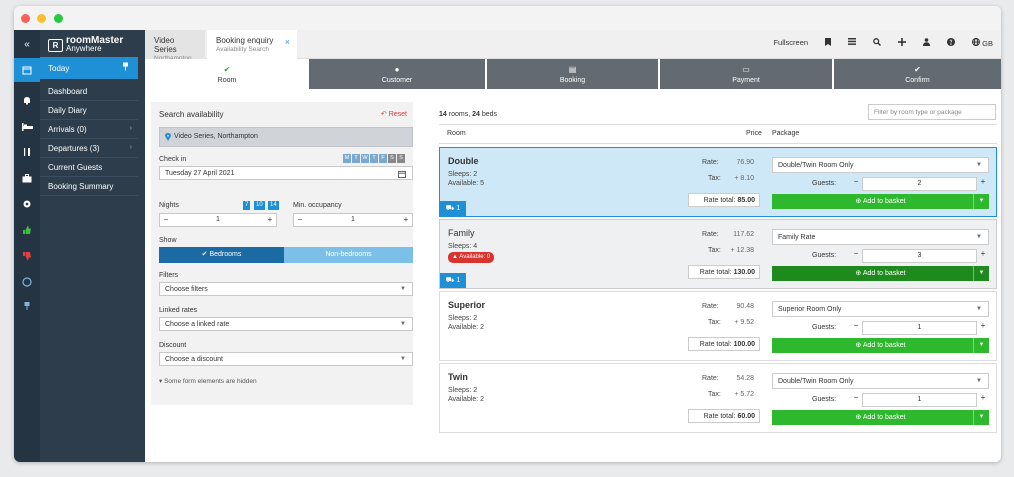 The image size is (1014, 477). I want to click on nav-item-booking-summary: Booking Summary, so click(89, 187).